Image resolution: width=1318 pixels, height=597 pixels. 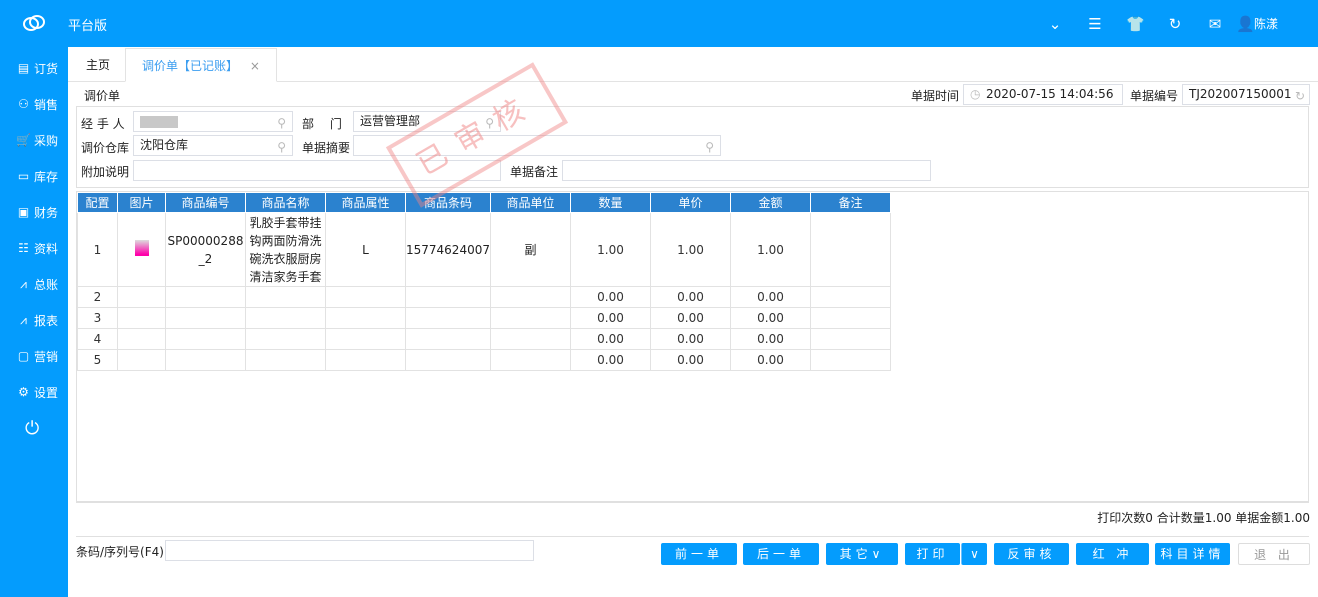 I want to click on column-header: 数量, so click(x=610, y=202).